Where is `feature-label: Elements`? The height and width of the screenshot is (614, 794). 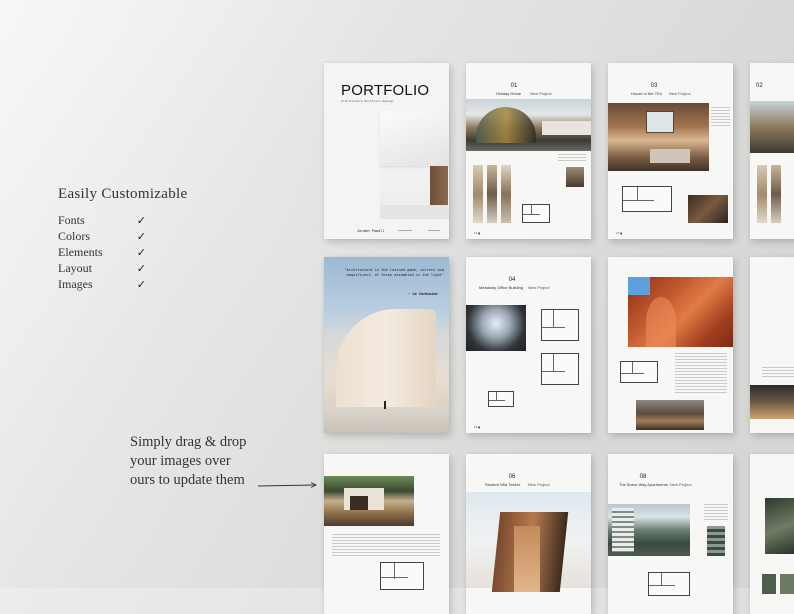
feature-label: Elements is located at coordinates (80, 251).